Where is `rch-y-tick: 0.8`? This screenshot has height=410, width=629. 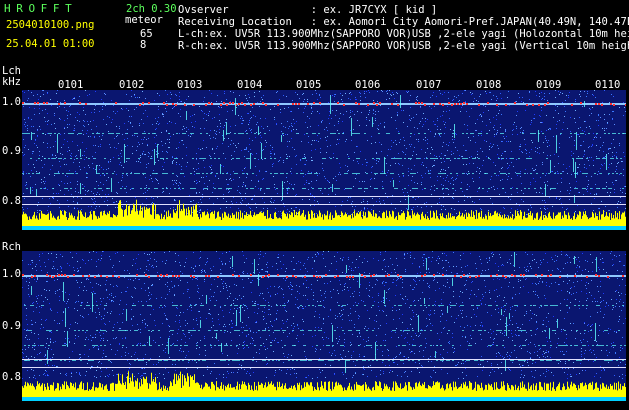 rch-y-tick: 0.8 is located at coordinates (11, 377).